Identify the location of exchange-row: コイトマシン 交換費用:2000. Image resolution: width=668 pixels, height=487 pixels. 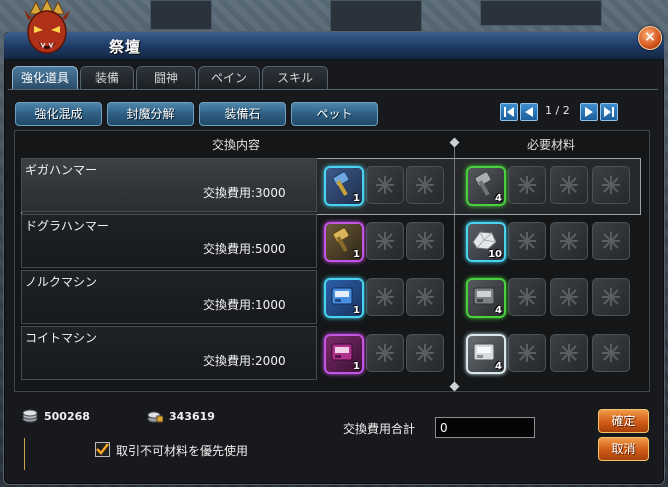
(169, 353).